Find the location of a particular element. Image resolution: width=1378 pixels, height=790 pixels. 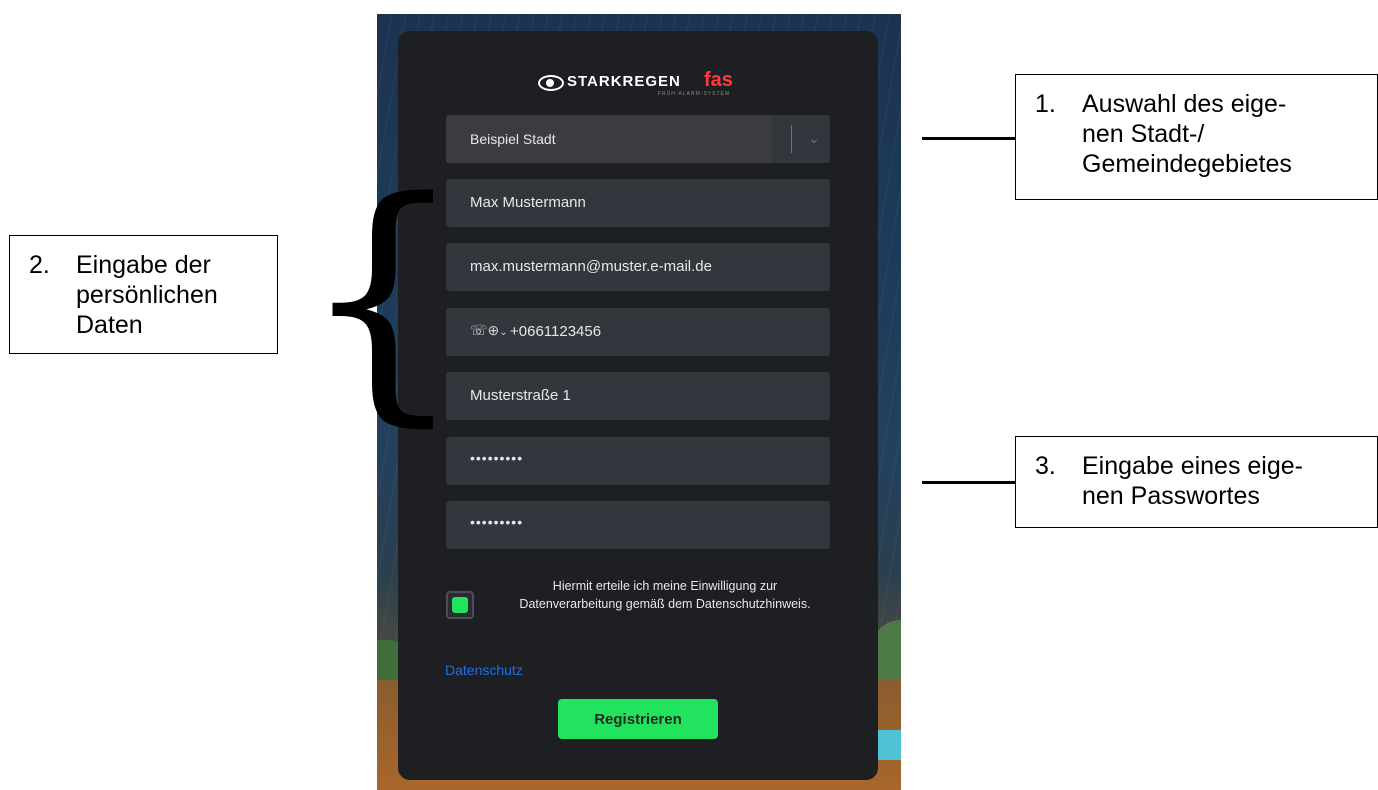

password-repeat-input: ••••••••• is located at coordinates (638, 525).